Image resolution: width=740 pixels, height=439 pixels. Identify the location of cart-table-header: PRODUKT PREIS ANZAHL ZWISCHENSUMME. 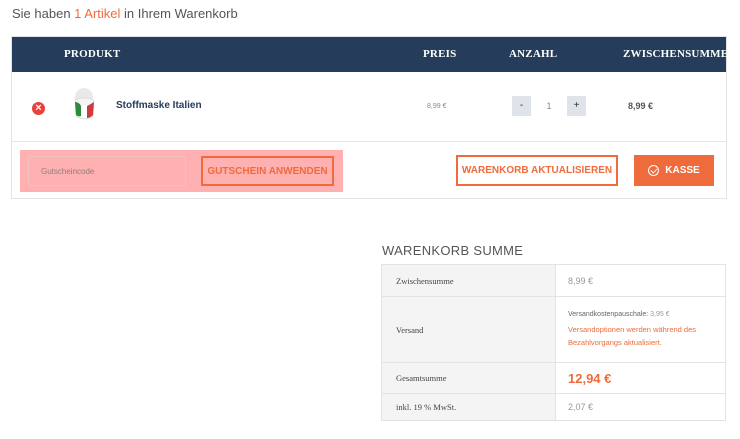
(370, 54).